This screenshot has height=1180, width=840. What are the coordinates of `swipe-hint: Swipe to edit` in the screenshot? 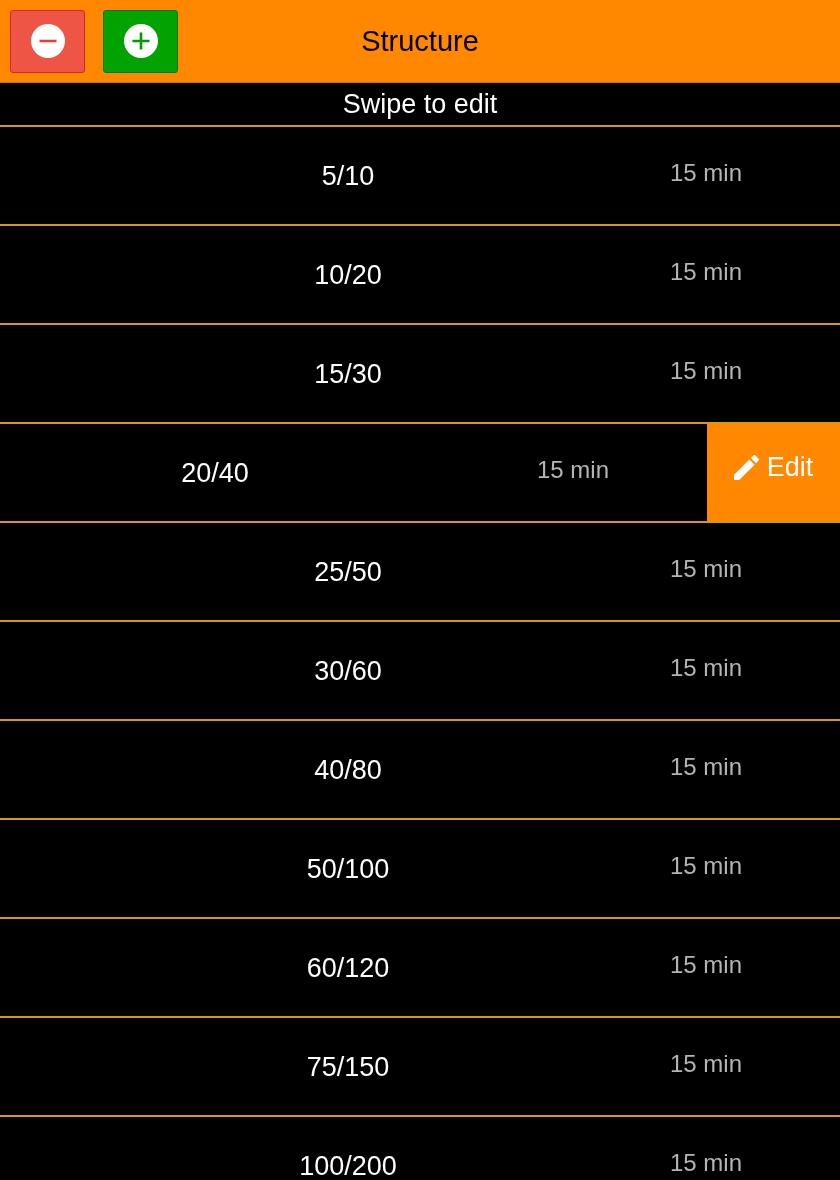 It's located at (420, 104).